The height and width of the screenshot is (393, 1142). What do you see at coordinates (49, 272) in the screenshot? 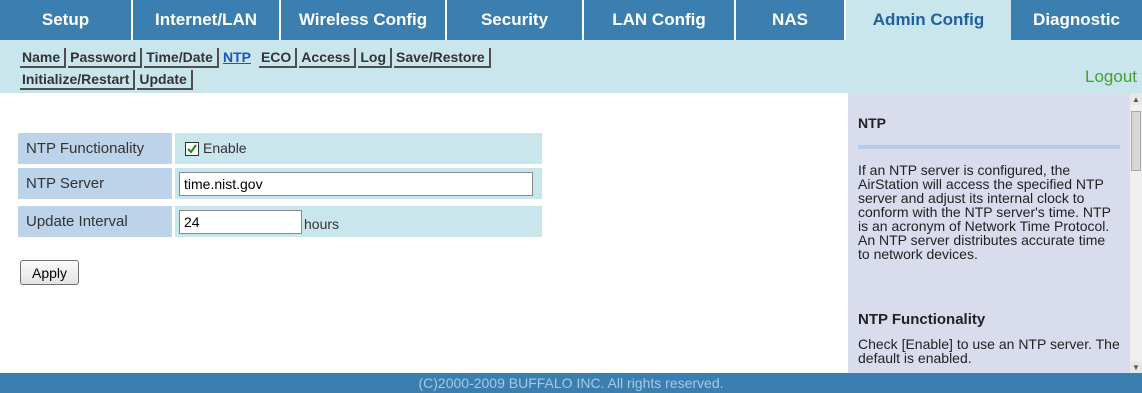
I see `apply-button: Apply` at bounding box center [49, 272].